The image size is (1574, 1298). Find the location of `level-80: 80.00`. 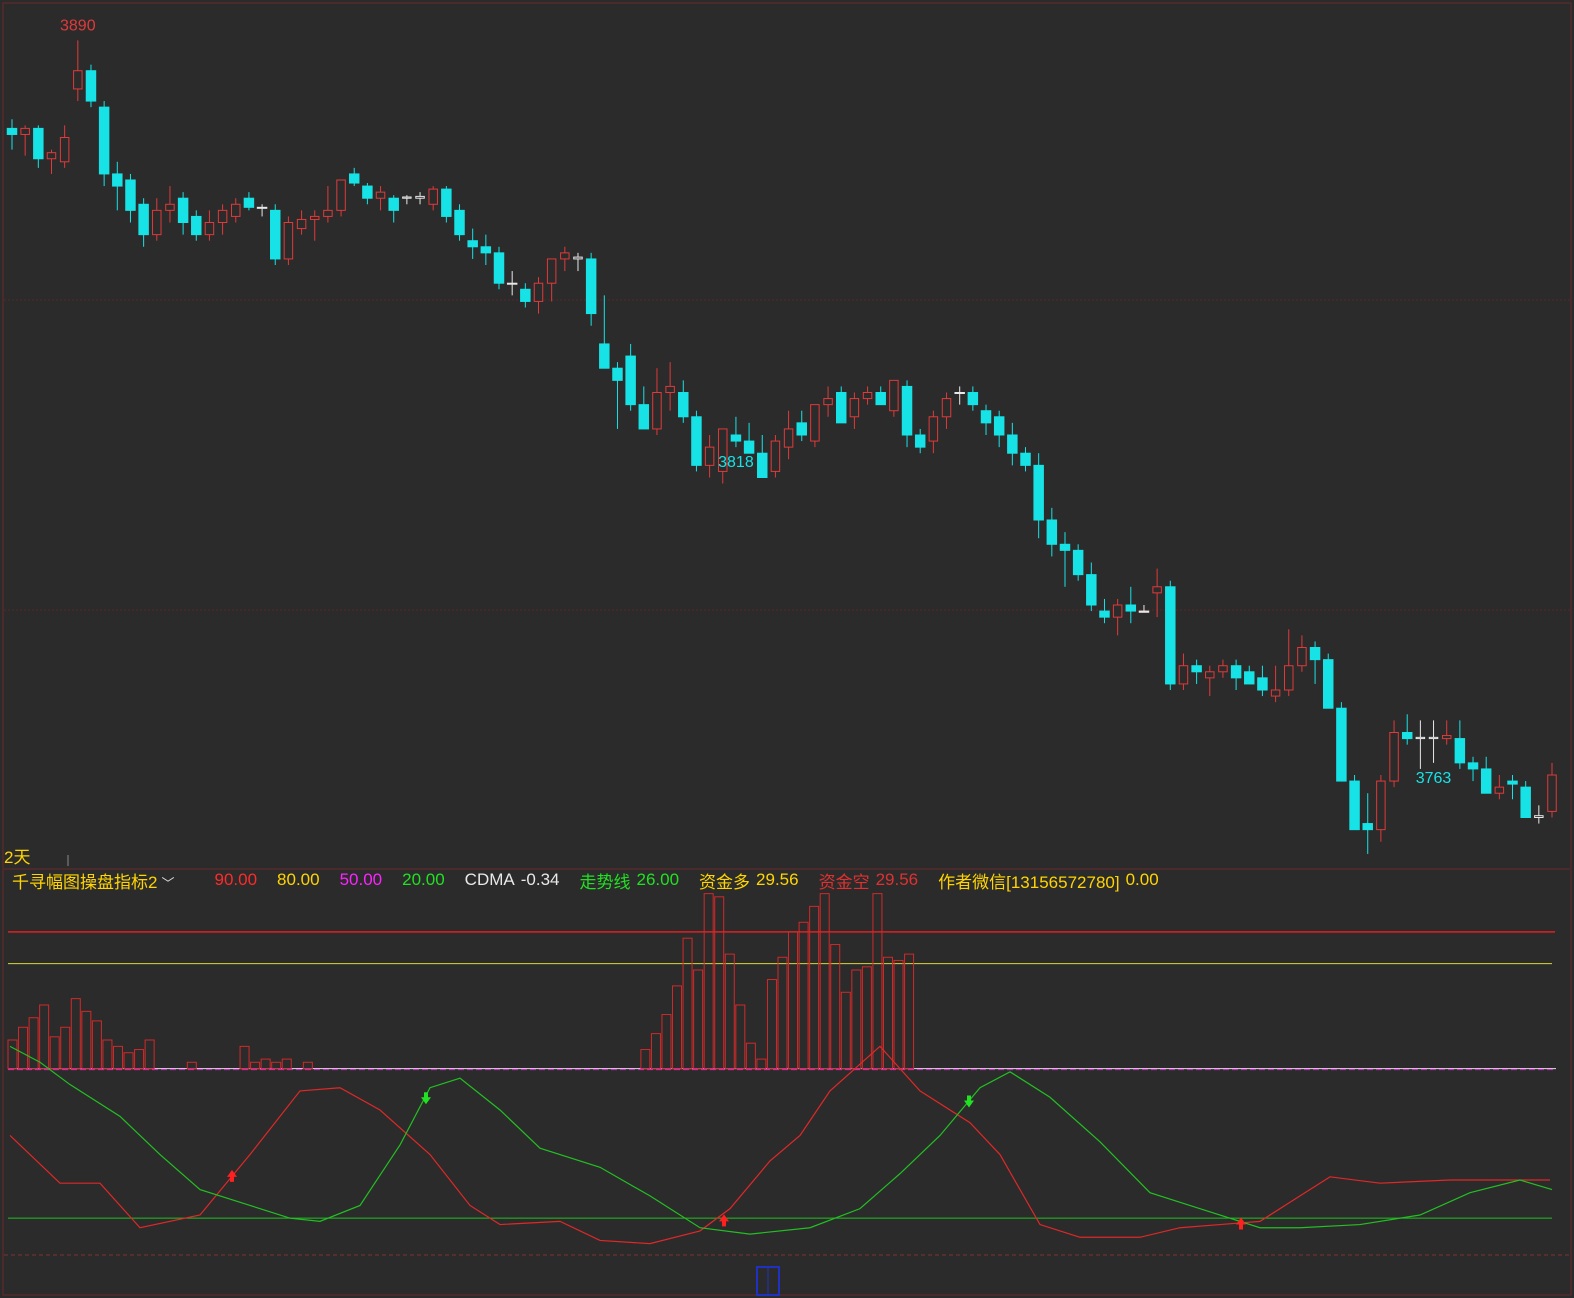

level-80: 80.00 is located at coordinates (298, 879).